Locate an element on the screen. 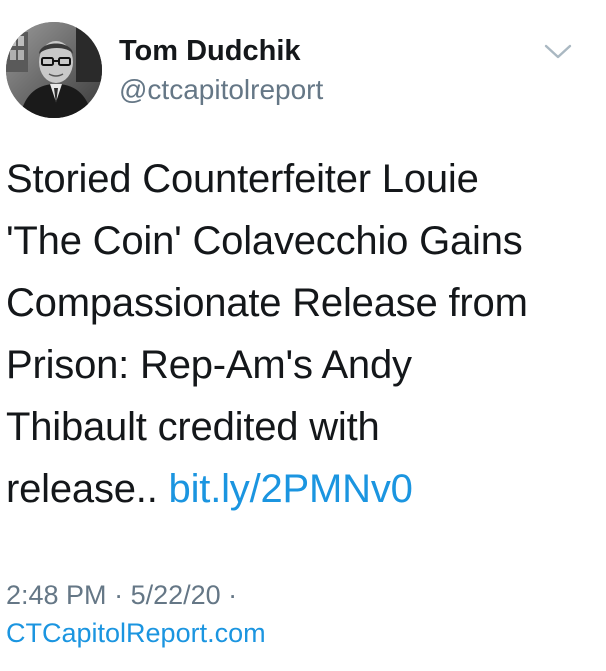  author-handle: @ctcapitolreport is located at coordinates (221, 90).